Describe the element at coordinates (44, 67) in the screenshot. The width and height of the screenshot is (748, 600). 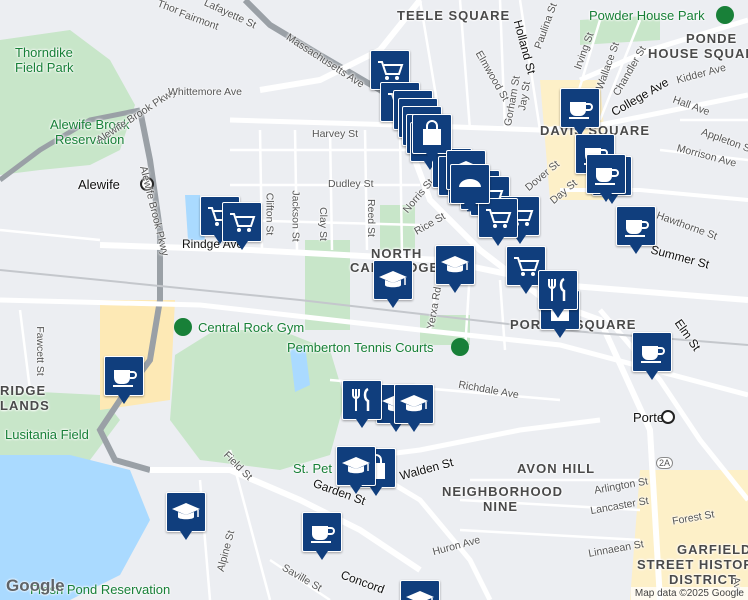
I see `poi-thorndike-2: Field Park` at that location.